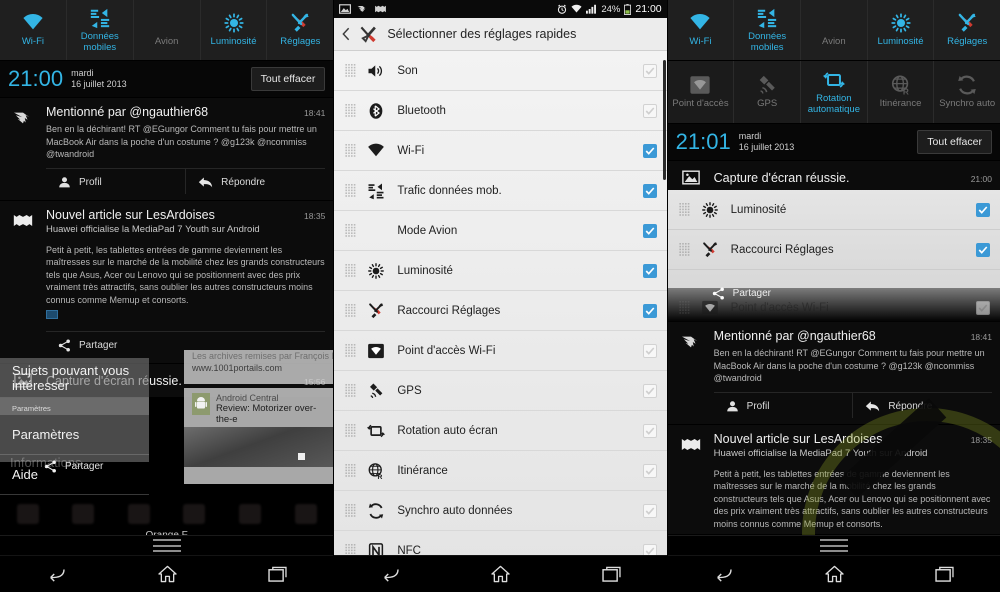 The width and height of the screenshot is (1000, 592). I want to click on tile-roaming: R Itinérance, so click(901, 92).